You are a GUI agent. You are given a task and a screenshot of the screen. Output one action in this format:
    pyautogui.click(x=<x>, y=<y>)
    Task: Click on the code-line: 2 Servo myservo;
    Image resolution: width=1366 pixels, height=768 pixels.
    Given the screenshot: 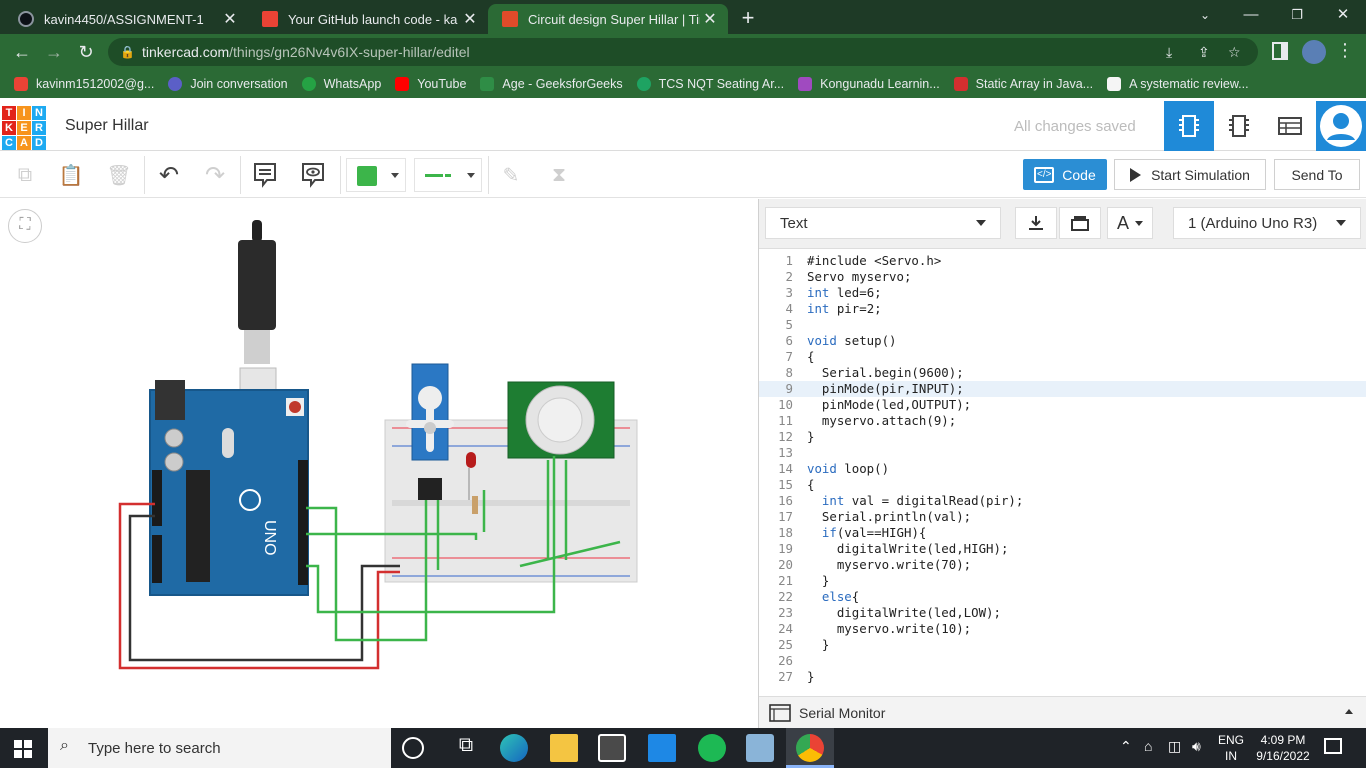 What is the action you would take?
    pyautogui.click(x=1062, y=277)
    